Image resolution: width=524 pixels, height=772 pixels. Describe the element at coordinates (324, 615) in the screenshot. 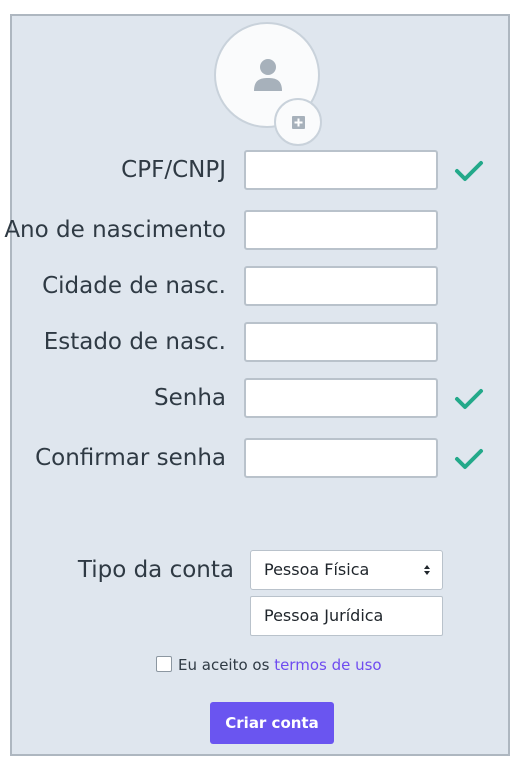

I see `option-label: Pessoa Jurídica` at that location.